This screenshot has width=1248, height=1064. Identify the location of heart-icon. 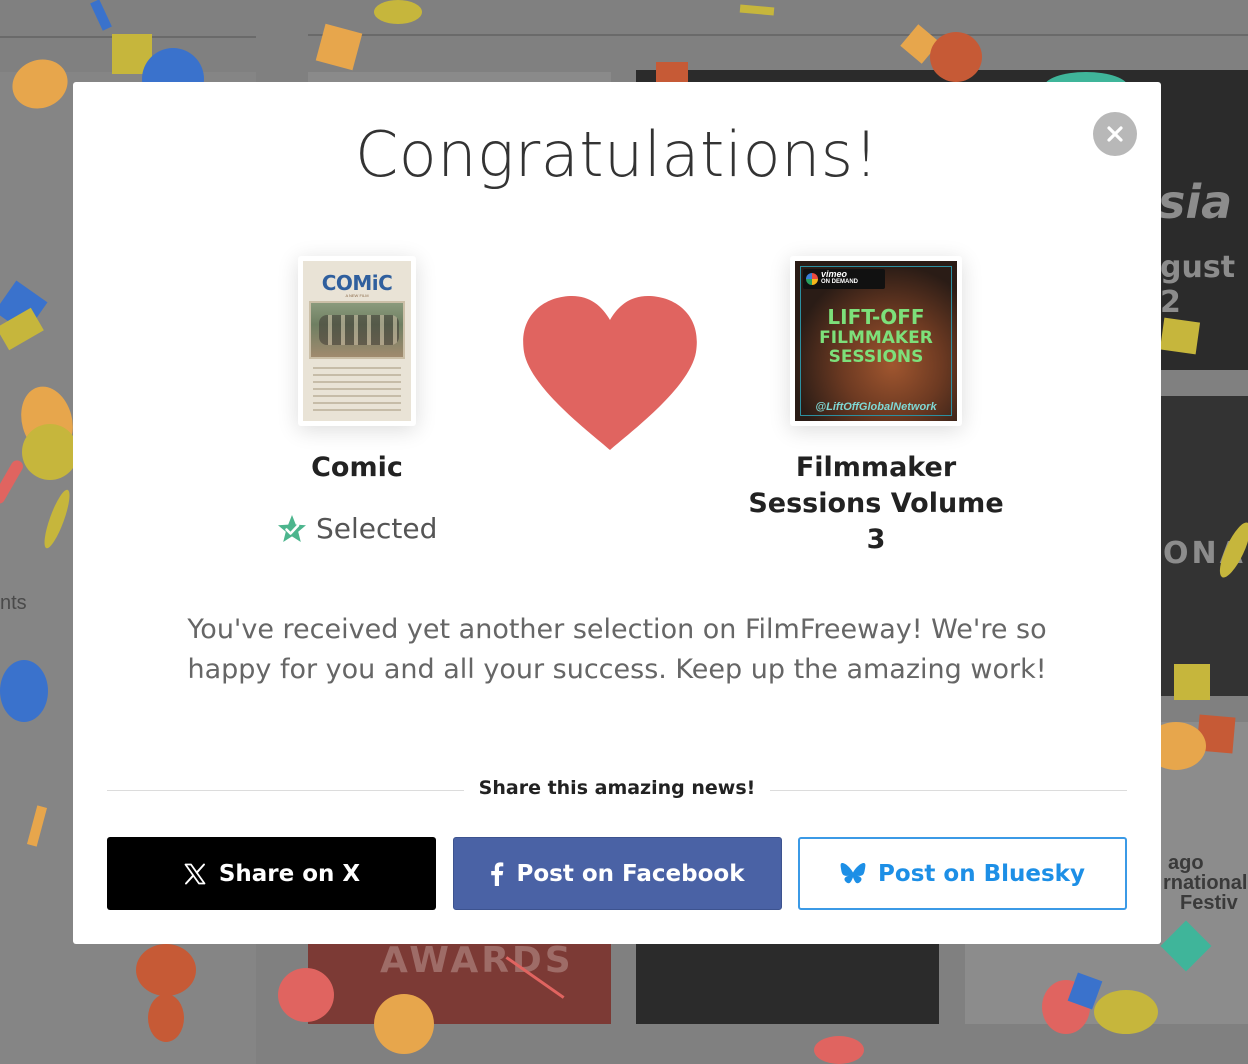
(610, 373).